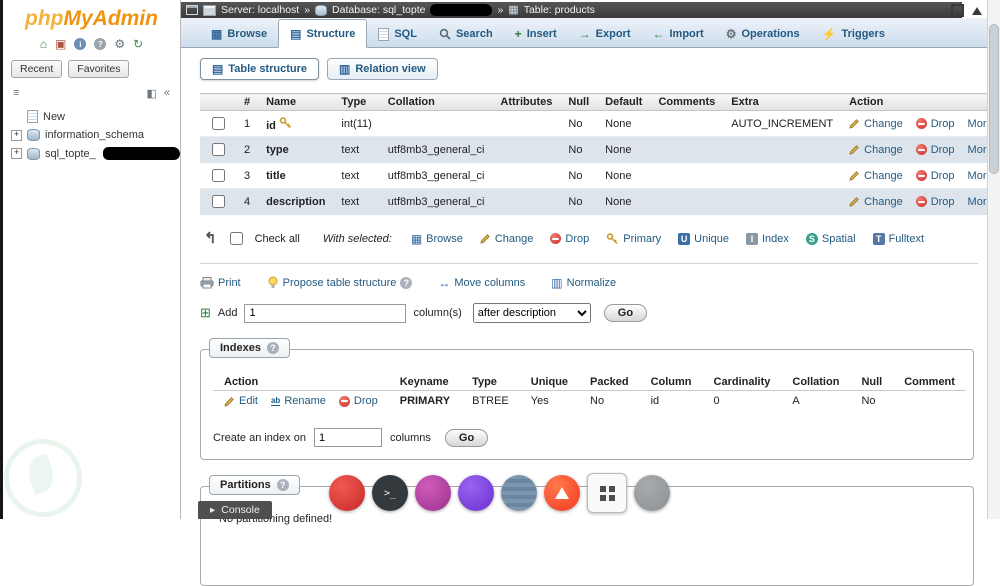 The width and height of the screenshot is (1000, 586). Describe the element at coordinates (977, 10) in the screenshot. I see `scroll-top-icon` at that location.